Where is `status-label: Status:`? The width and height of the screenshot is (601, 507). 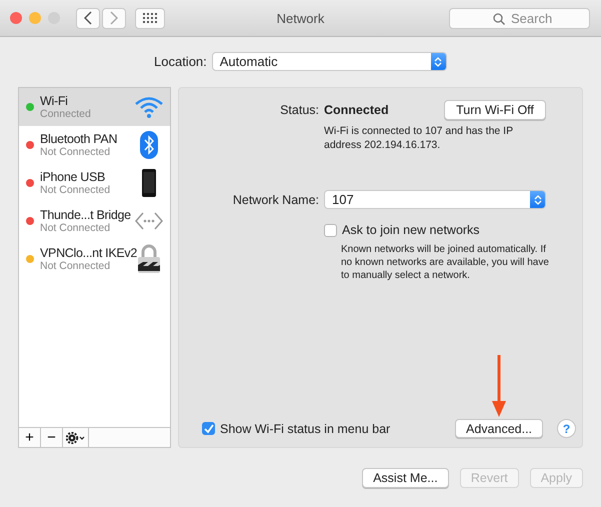
status-label: Status: is located at coordinates (299, 110).